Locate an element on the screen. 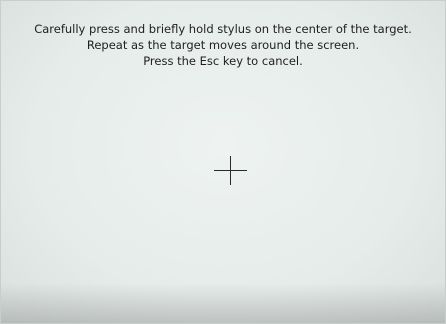 Image resolution: width=446 pixels, height=324 pixels. crosshair-vertical-line is located at coordinates (230, 170).